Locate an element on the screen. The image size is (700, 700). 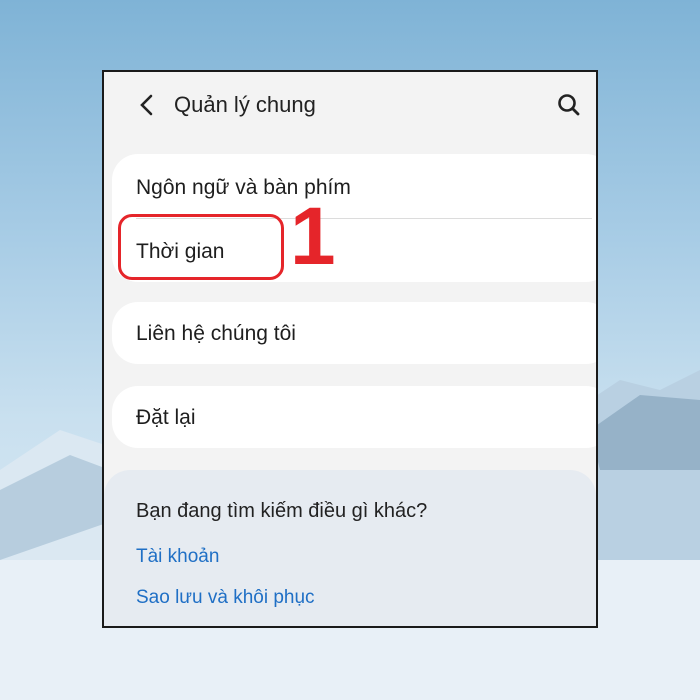
link-backup-restore: Sao lưu và khôi phục is located at coordinates (225, 598).